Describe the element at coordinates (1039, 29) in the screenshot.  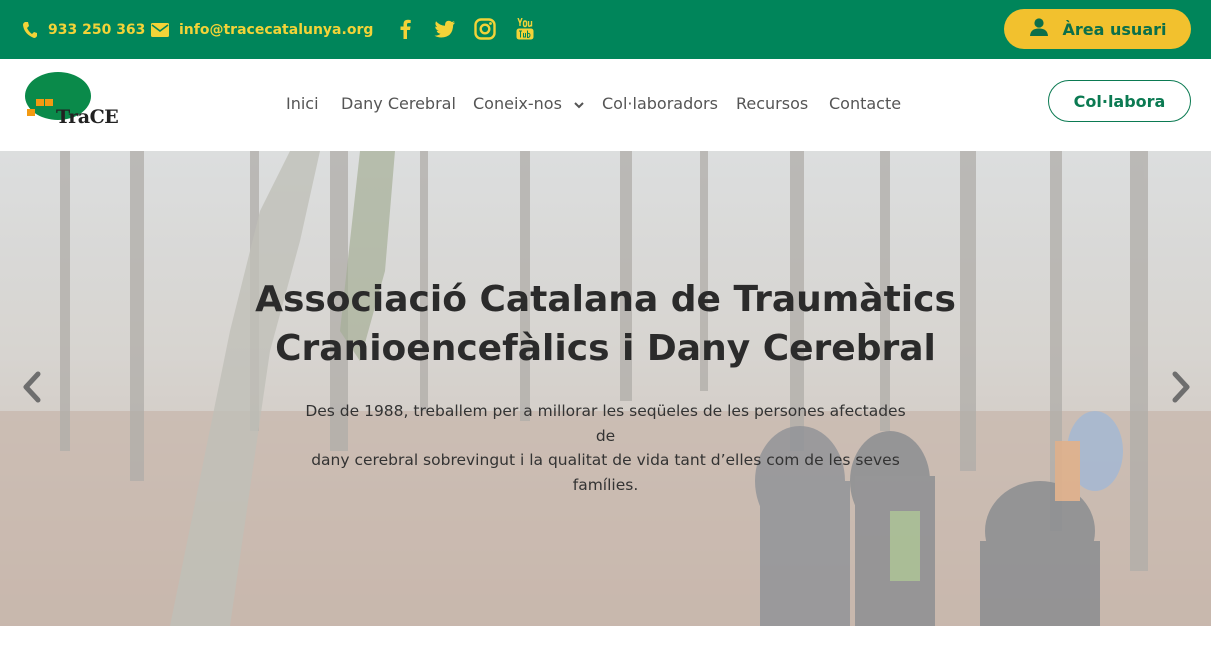
I see `user-icon` at that location.